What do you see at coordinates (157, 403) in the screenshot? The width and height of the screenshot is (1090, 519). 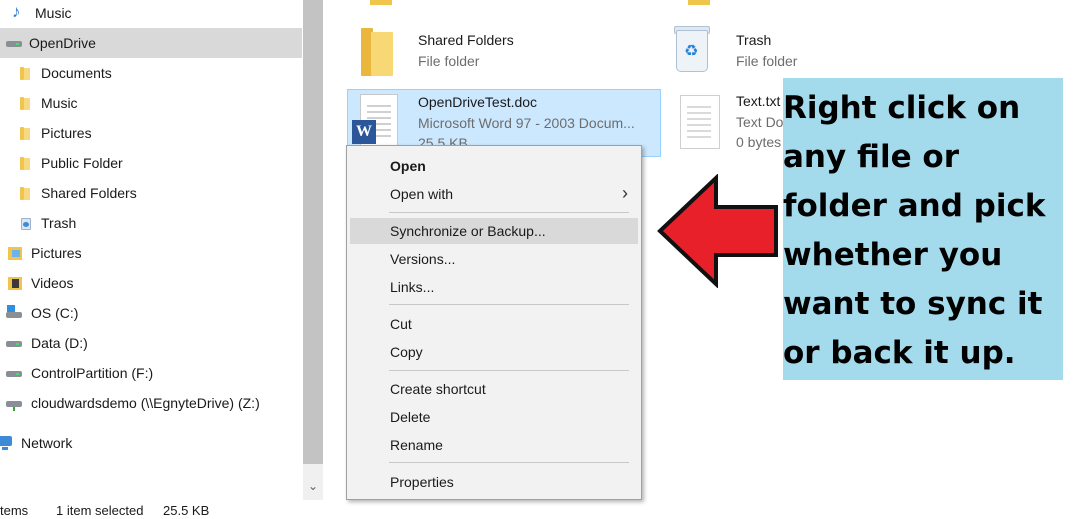 I see `nav-item-cloudwardsdemo-z: cloudwardsdemo (\\EgnyteDrive) (Z:)` at bounding box center [157, 403].